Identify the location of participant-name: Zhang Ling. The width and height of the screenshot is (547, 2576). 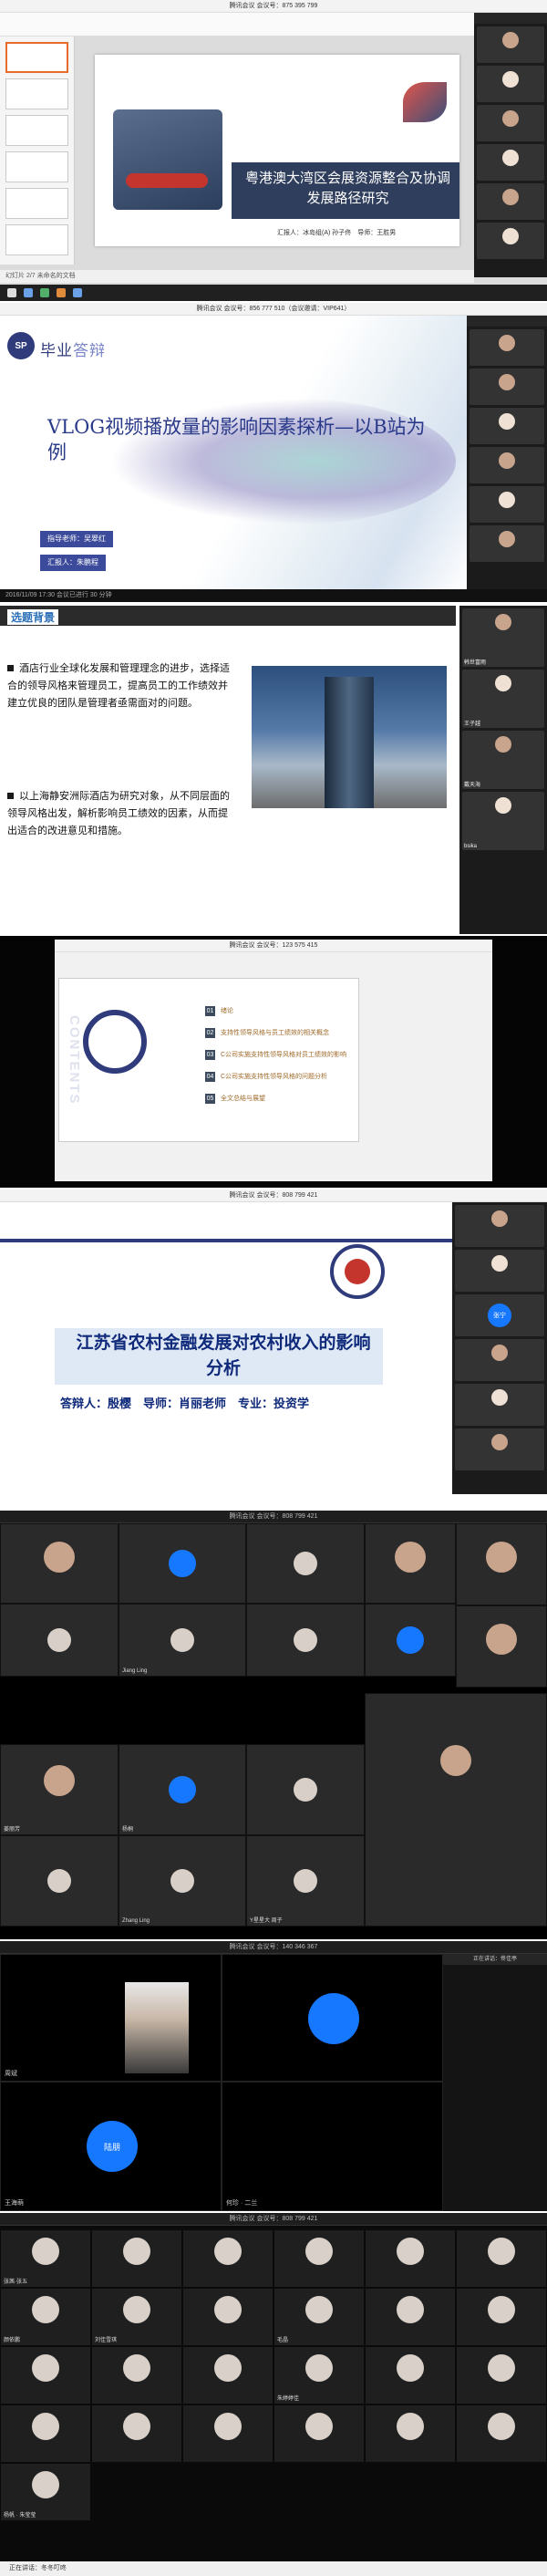
(136, 1921).